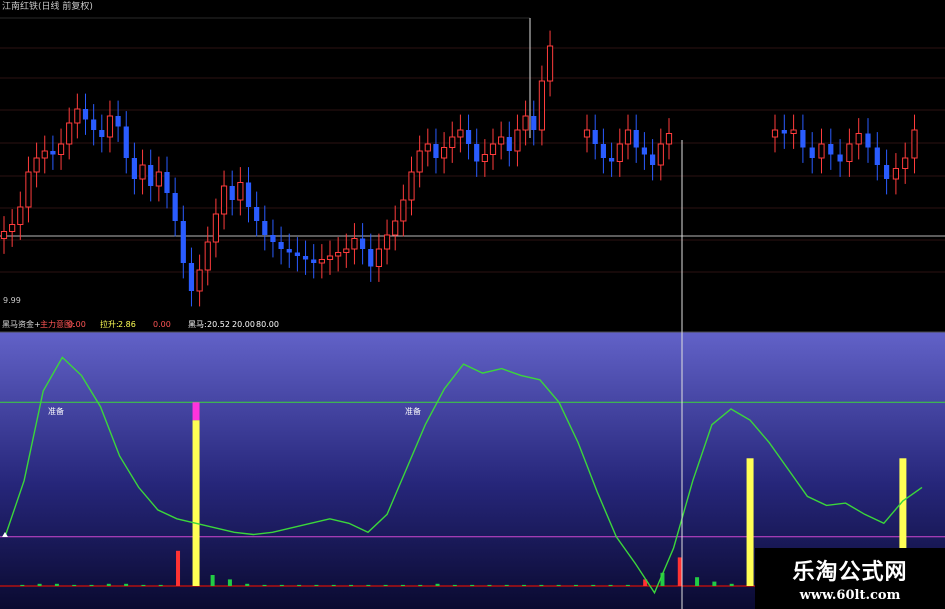 The height and width of the screenshot is (609, 945). Describe the element at coordinates (243, 324) in the screenshot. I see `indicator-param5-value: 20.00` at that location.